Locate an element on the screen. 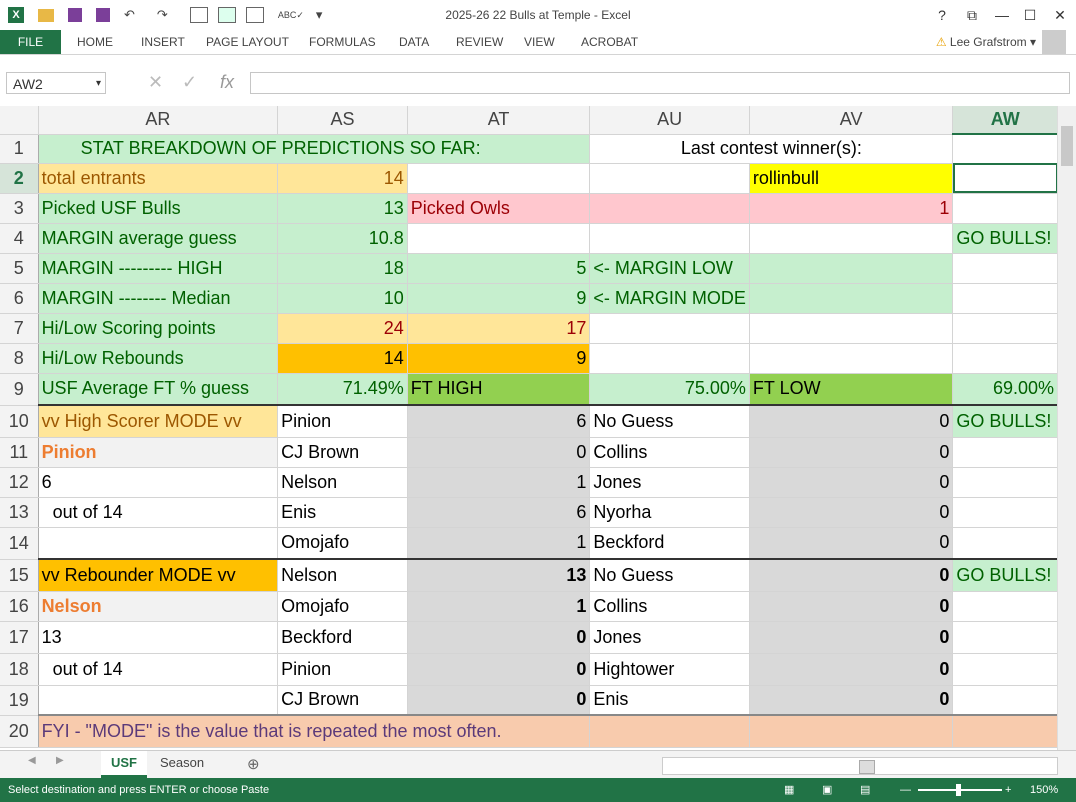 The height and width of the screenshot is (802, 1076). column-header: AR is located at coordinates (158, 120).